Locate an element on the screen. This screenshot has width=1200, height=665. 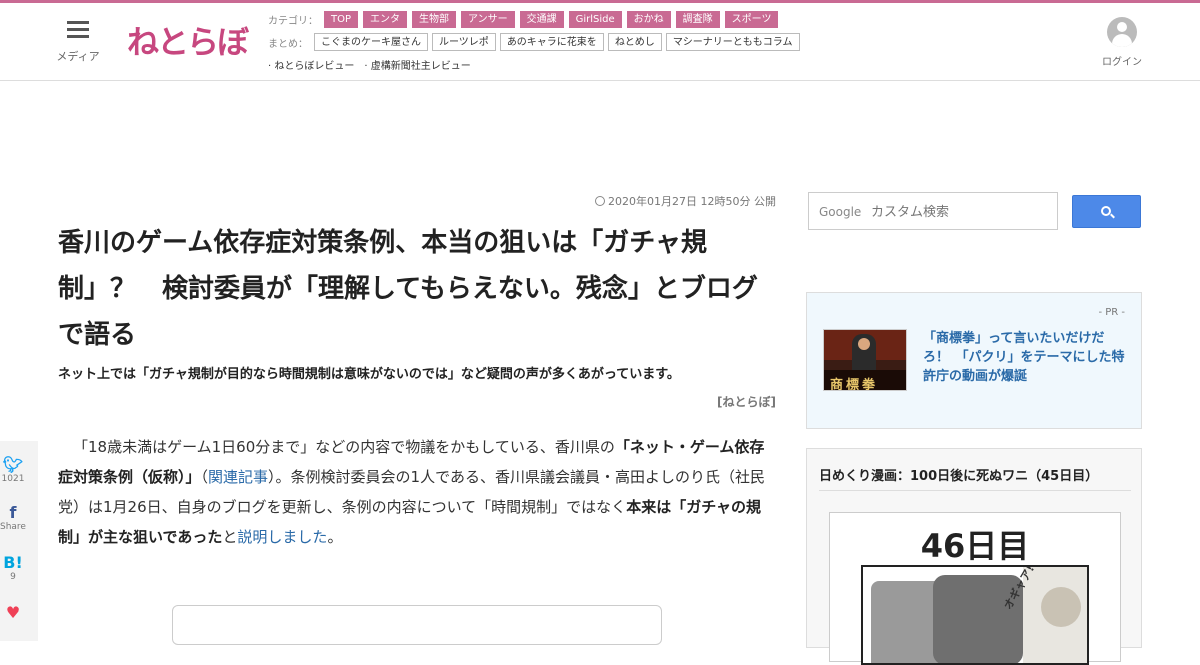
search-button is located at coordinates (1106, 211).